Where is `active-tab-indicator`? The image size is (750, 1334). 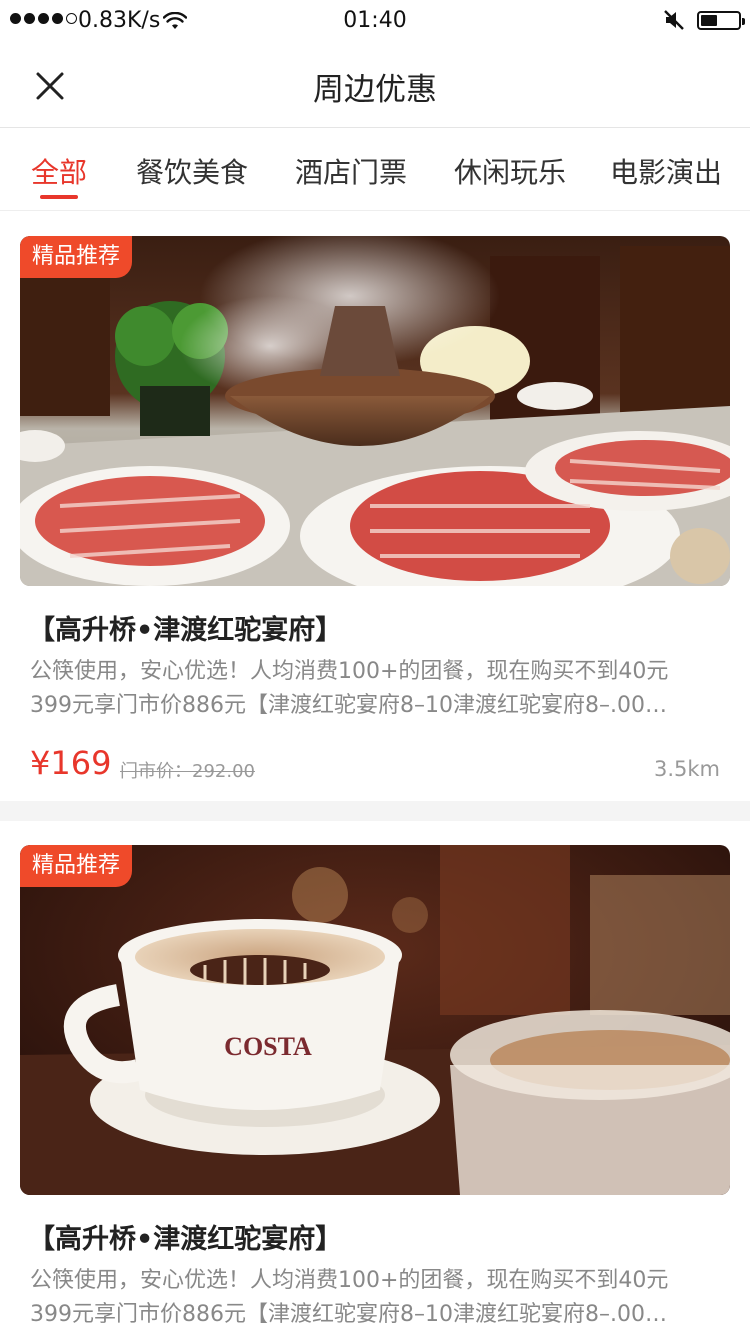
active-tab-indicator is located at coordinates (59, 197).